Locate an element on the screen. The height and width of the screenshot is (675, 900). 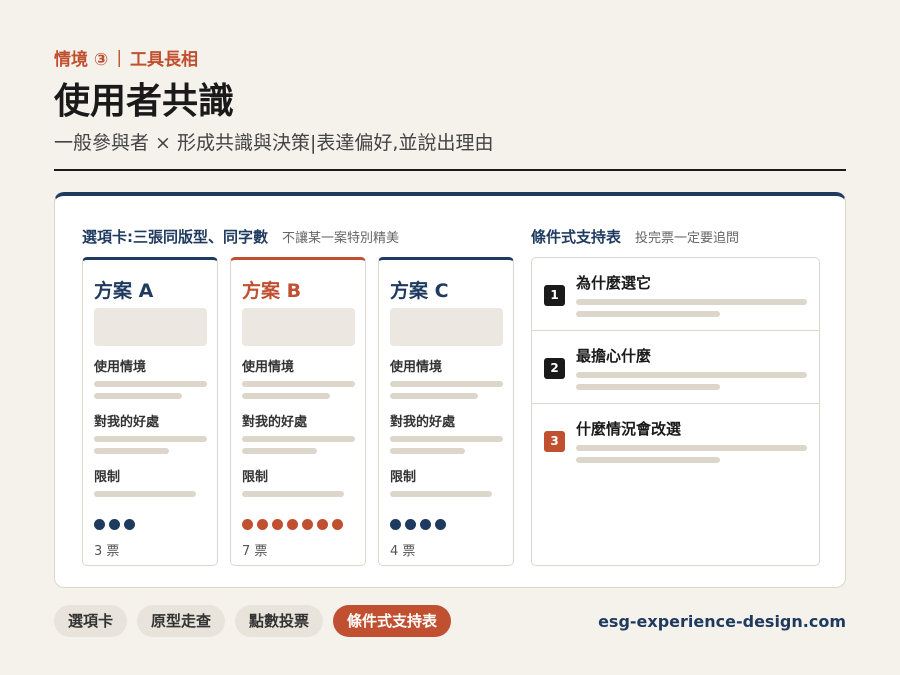
option-card-c: 方案 C 使用情境 對我的好處 限制 4 票 is located at coordinates (446, 411).